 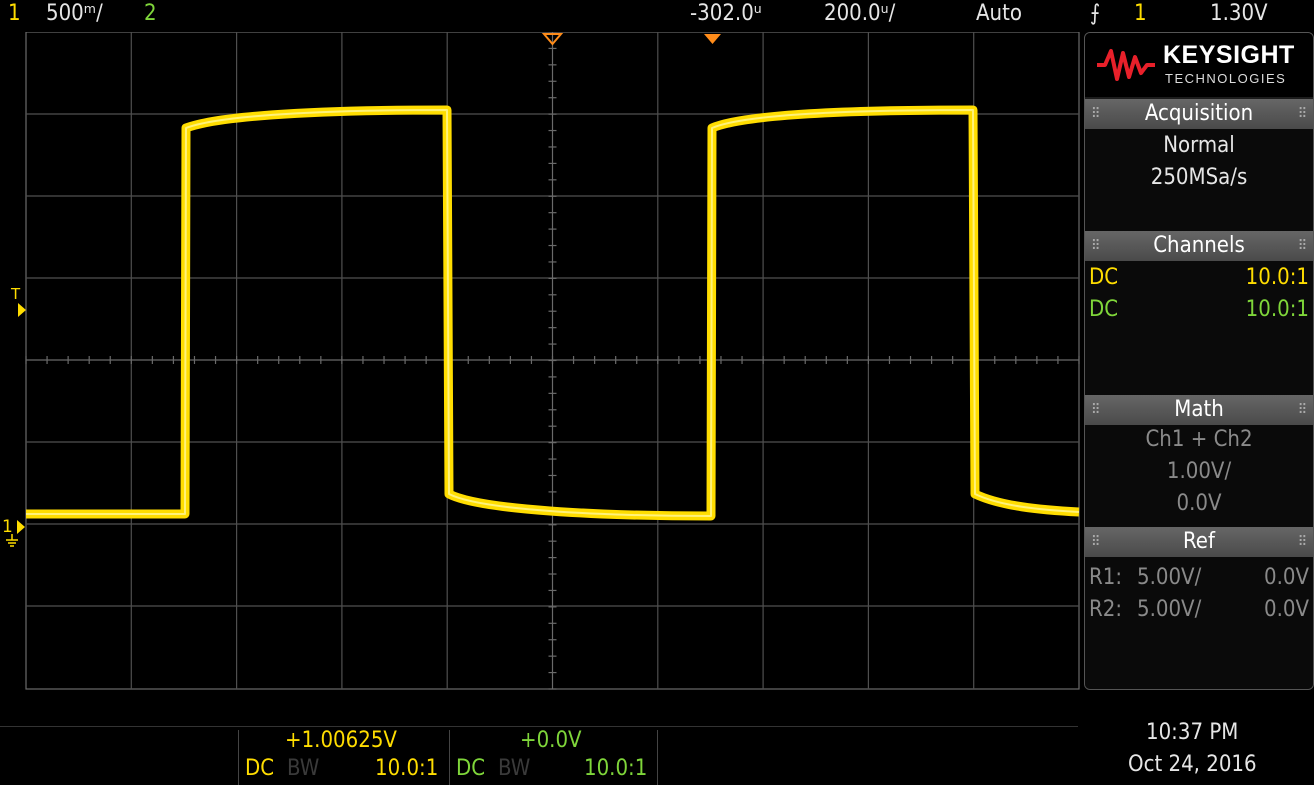 What do you see at coordinates (551, 740) in the screenshot?
I see `ch2-offset: +0.0V` at bounding box center [551, 740].